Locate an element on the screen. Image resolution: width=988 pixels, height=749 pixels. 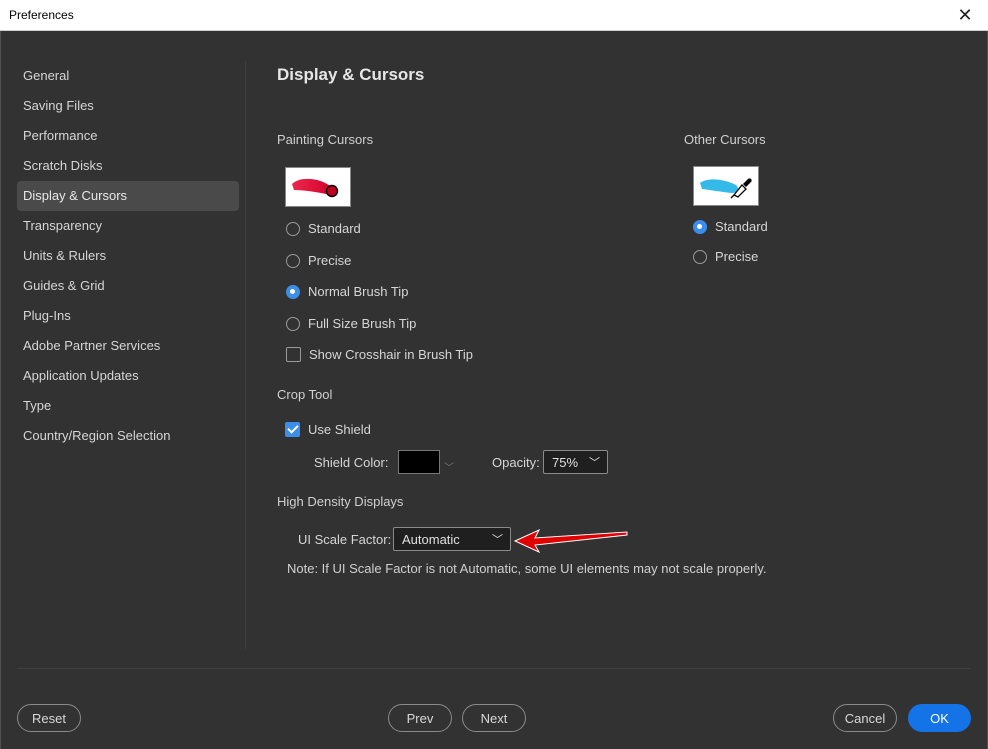
reset-button: Reset is located at coordinates (49, 718).